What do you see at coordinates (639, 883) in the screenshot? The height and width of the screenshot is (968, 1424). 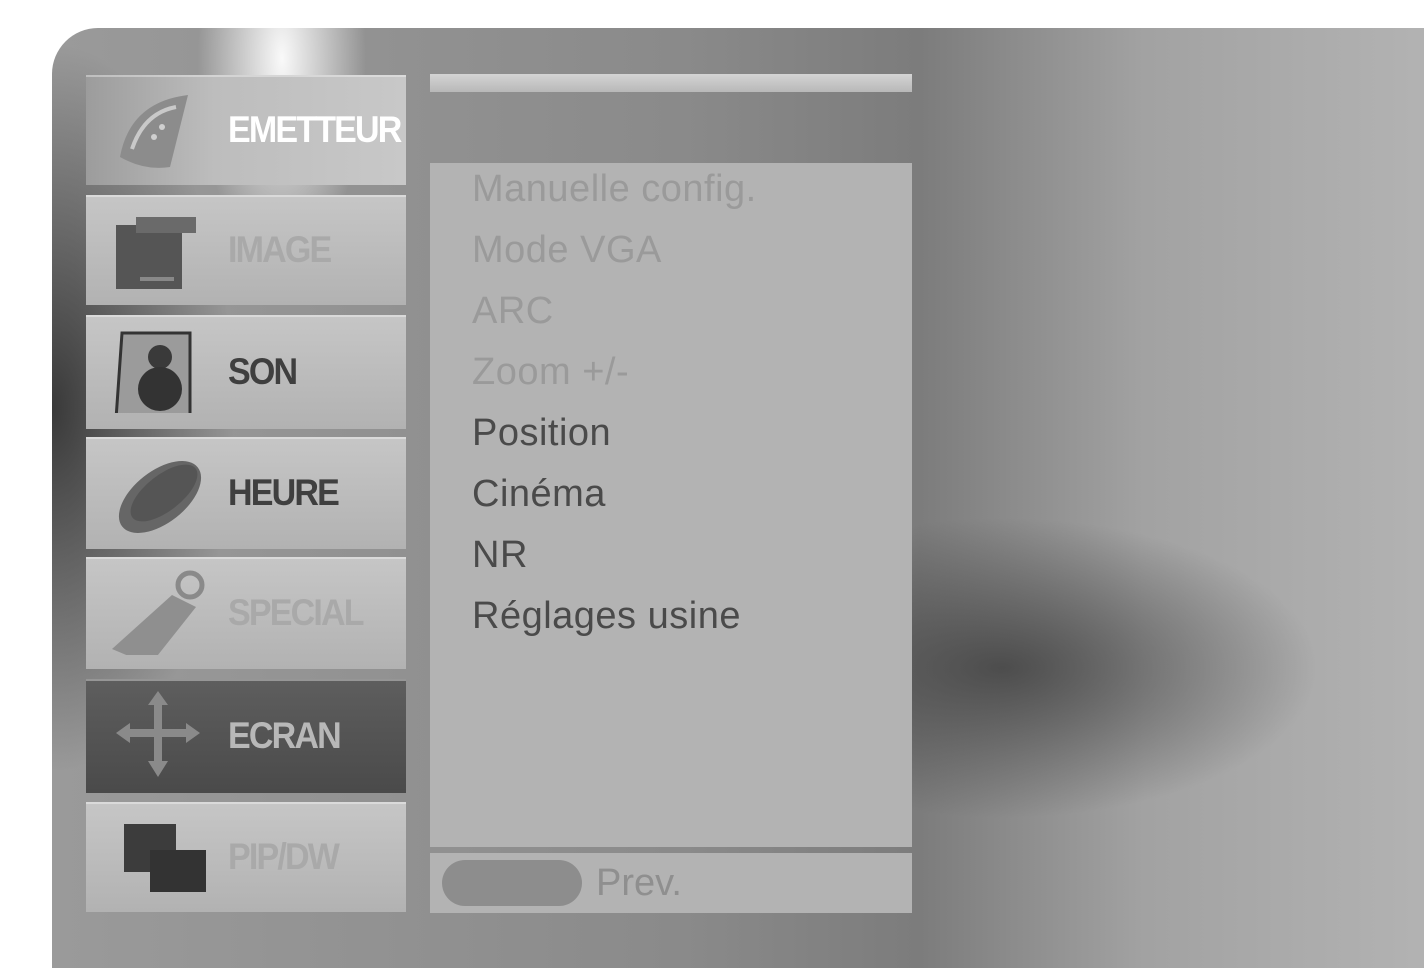 I see `prev-label: Prev.` at bounding box center [639, 883].